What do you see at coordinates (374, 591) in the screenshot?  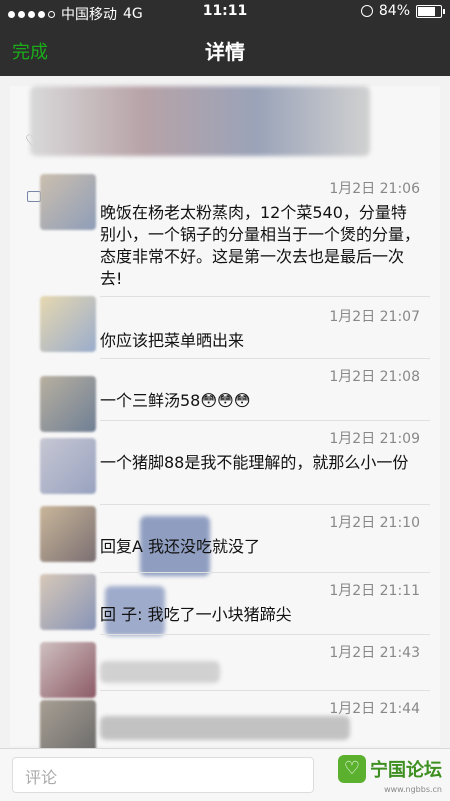 I see `comment-time: 1月2日 21:11` at bounding box center [374, 591].